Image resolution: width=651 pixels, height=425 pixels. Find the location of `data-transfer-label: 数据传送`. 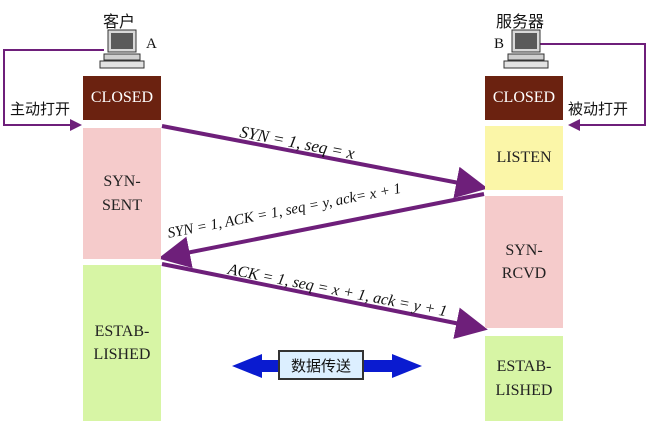

data-transfer-label: 数据传送 is located at coordinates (321, 365).